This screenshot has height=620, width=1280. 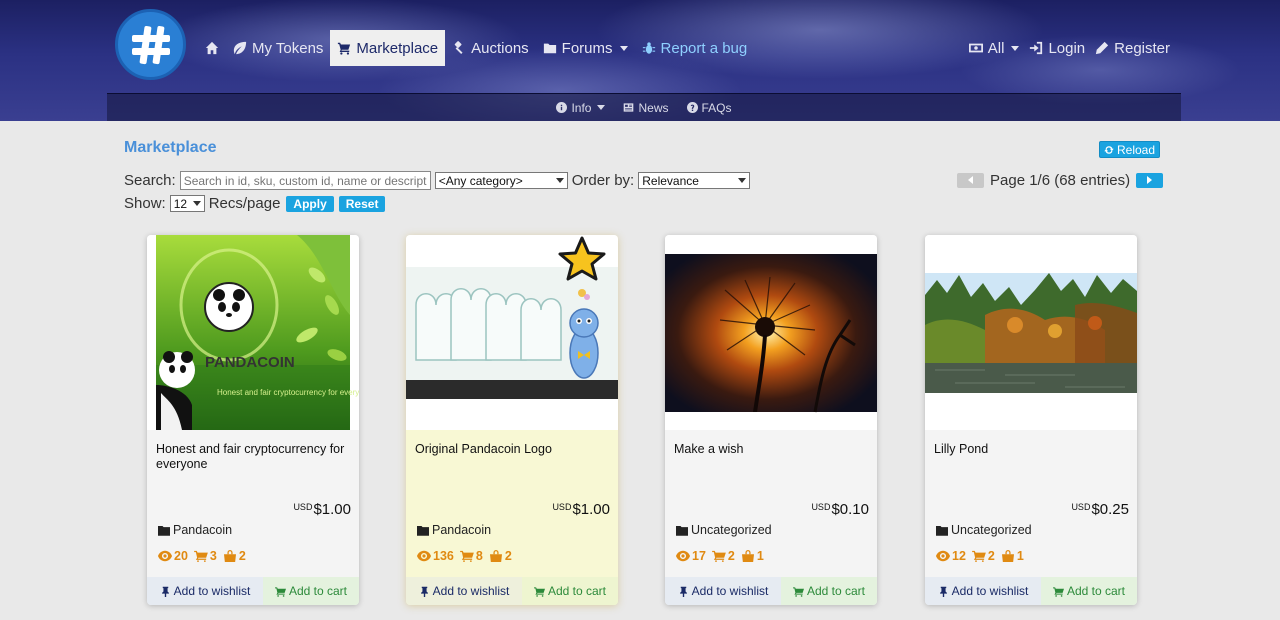 What do you see at coordinates (244, 203) in the screenshot?
I see `recs-label: Recs/page` at bounding box center [244, 203].